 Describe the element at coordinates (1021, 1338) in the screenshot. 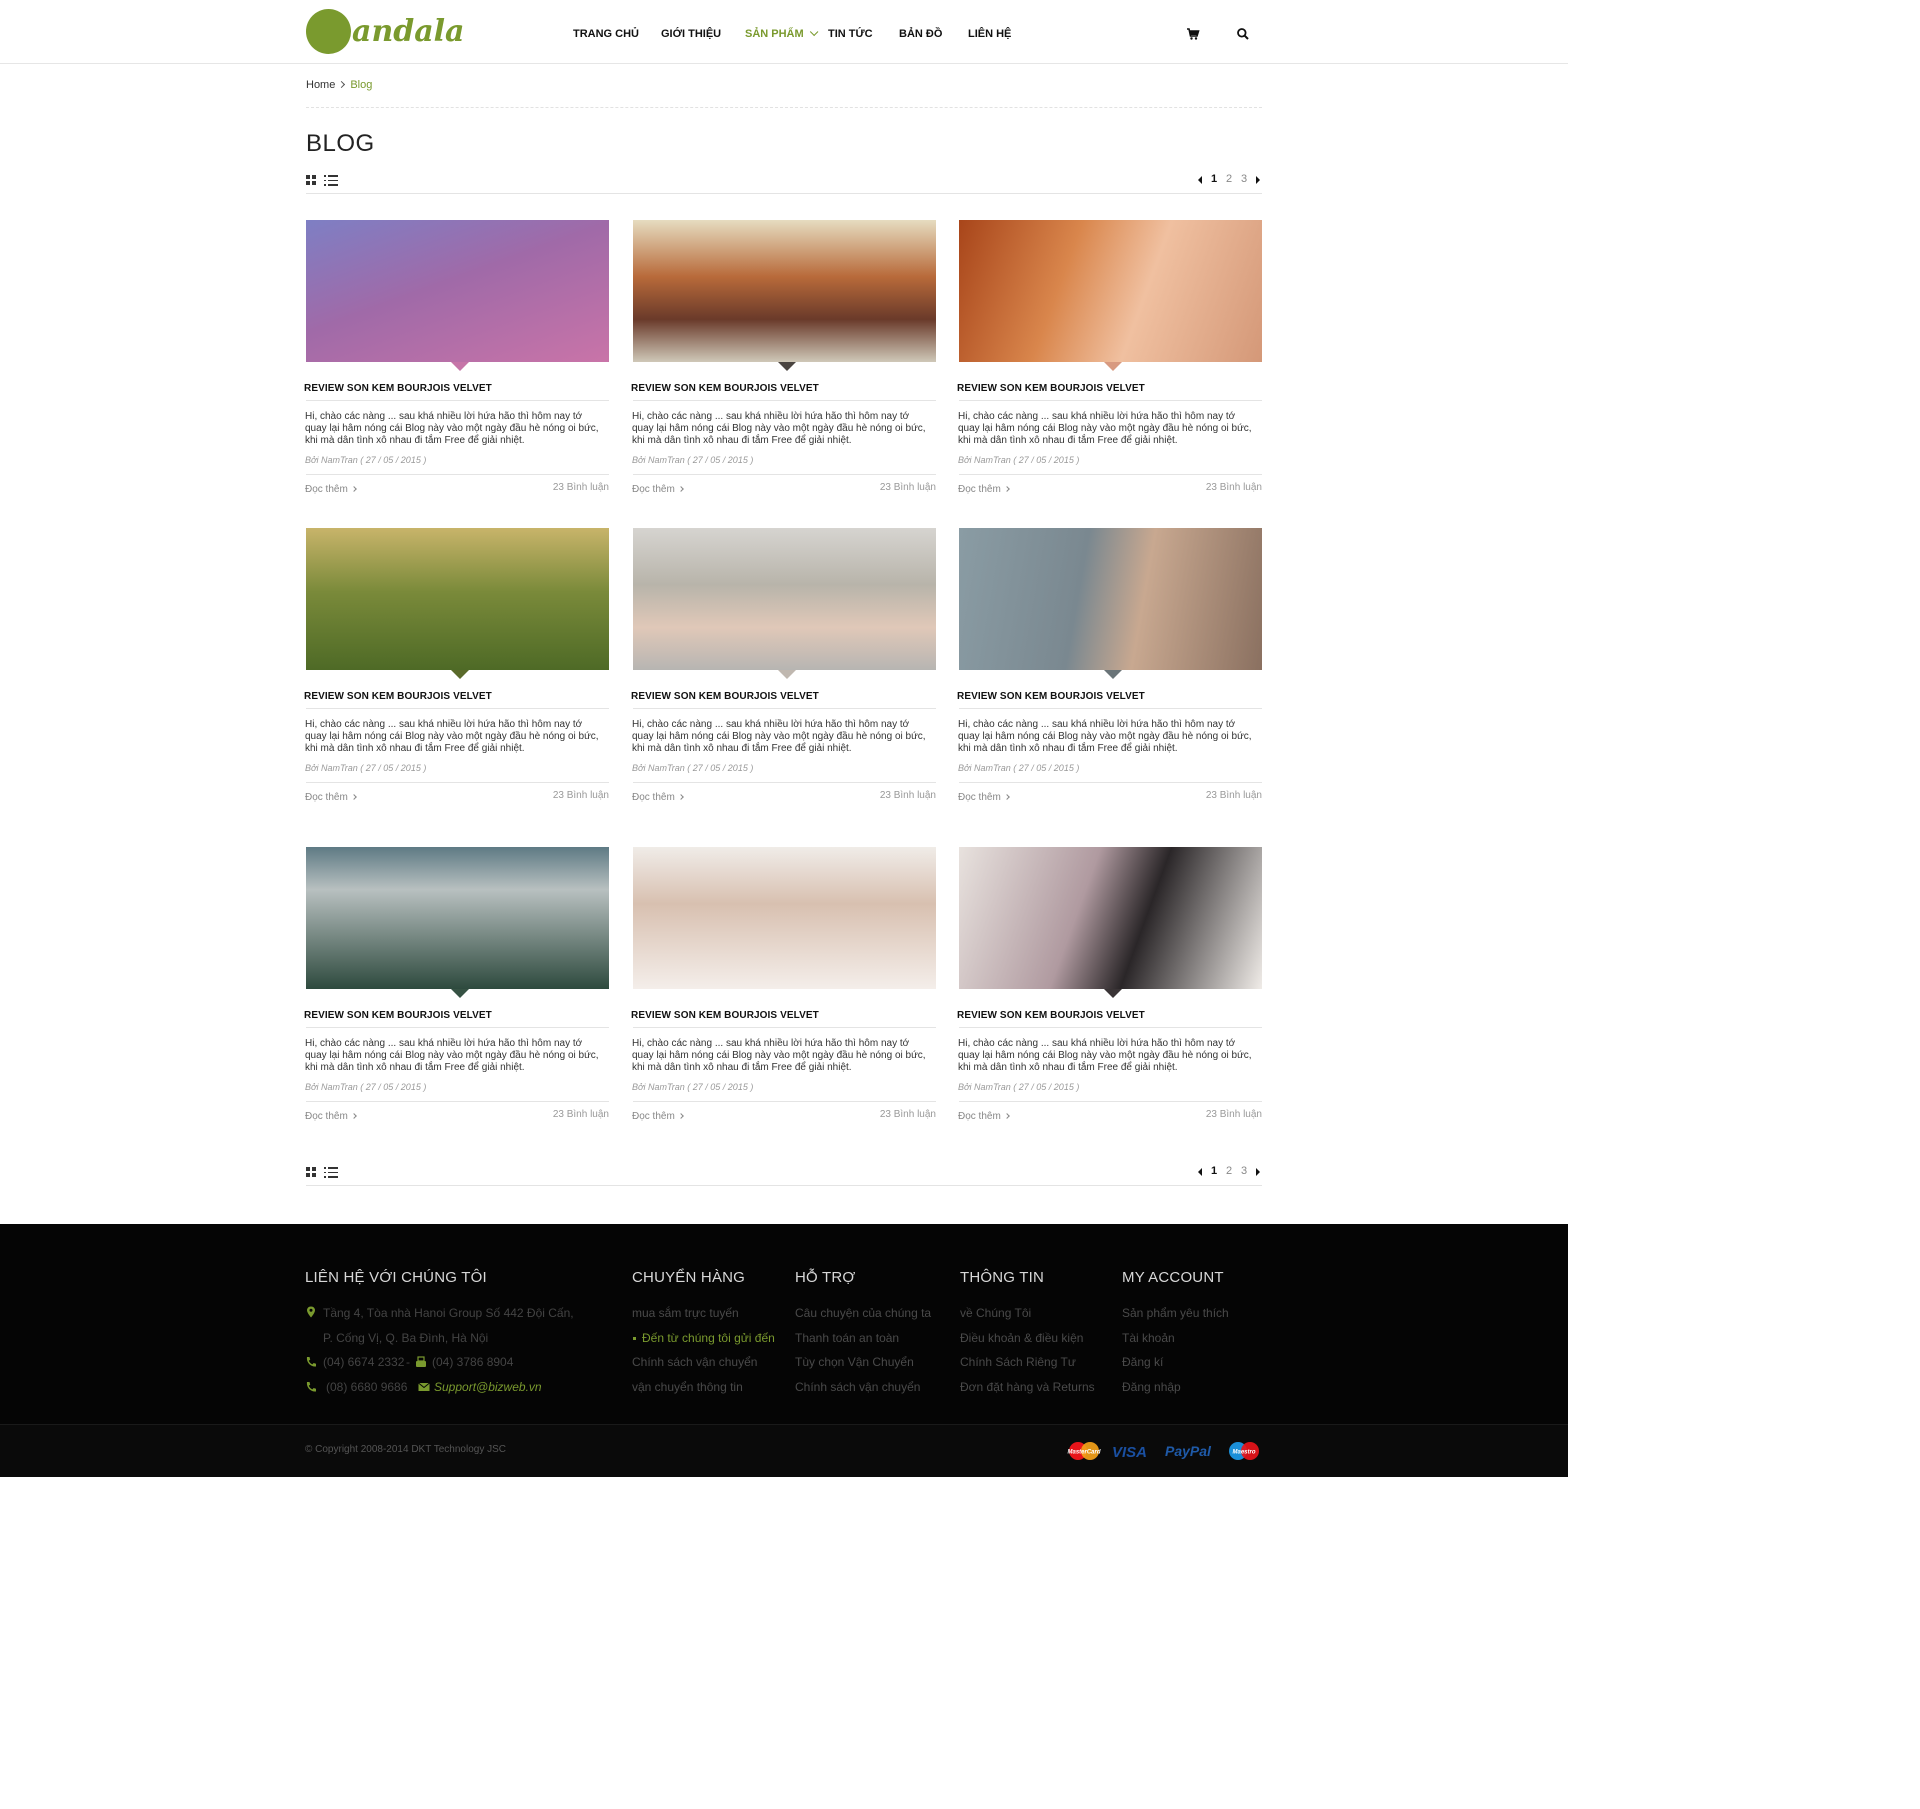

I see `footer-link: Điều khoản & điều kiện` at that location.